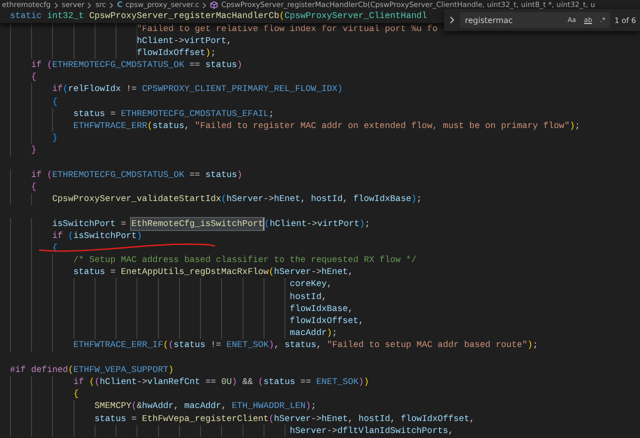 This screenshot has width=640, height=438. I want to click on code-line: if (isSwitchPort), so click(325, 236).